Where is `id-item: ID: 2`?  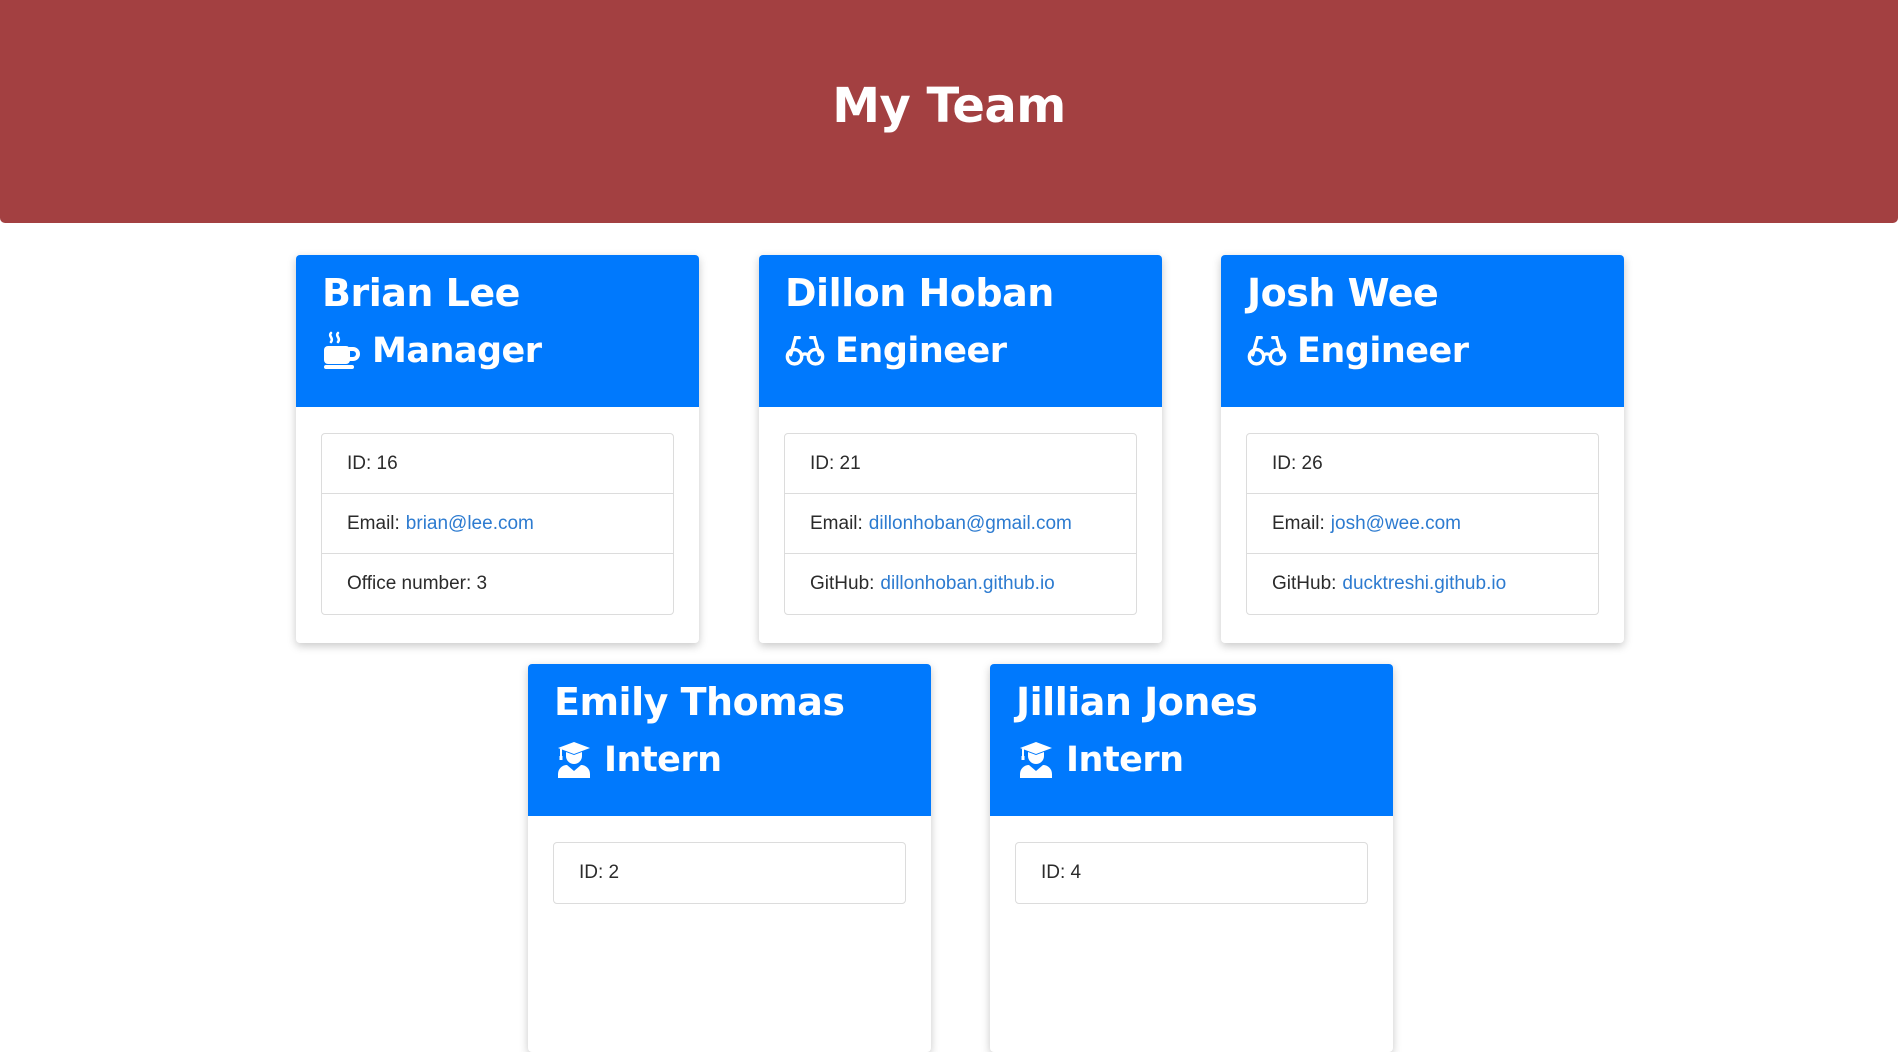 id-item: ID: 2 is located at coordinates (599, 872).